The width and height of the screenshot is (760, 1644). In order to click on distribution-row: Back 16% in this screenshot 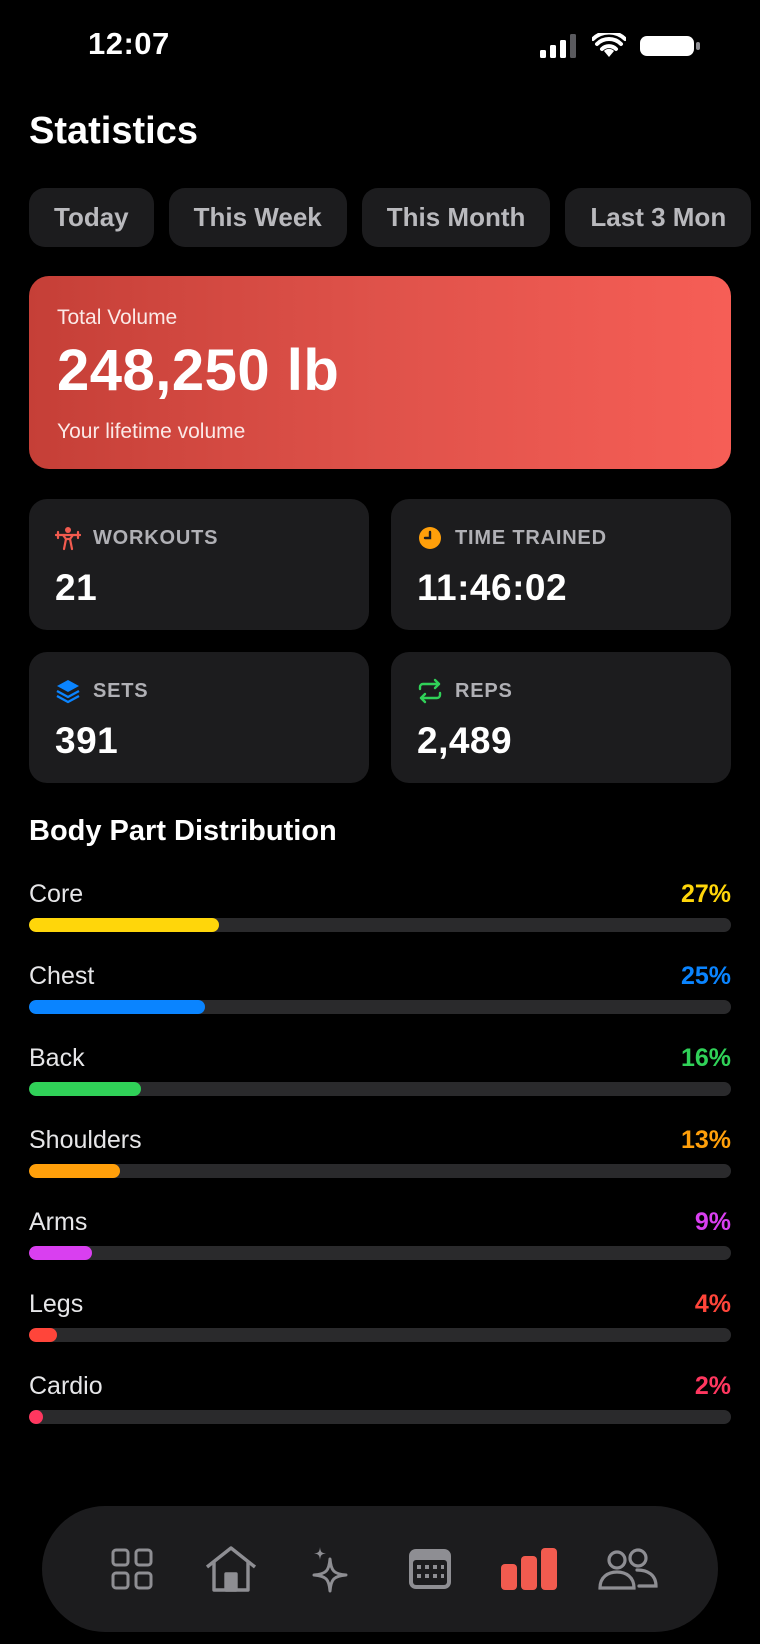, I will do `click(380, 1083)`.